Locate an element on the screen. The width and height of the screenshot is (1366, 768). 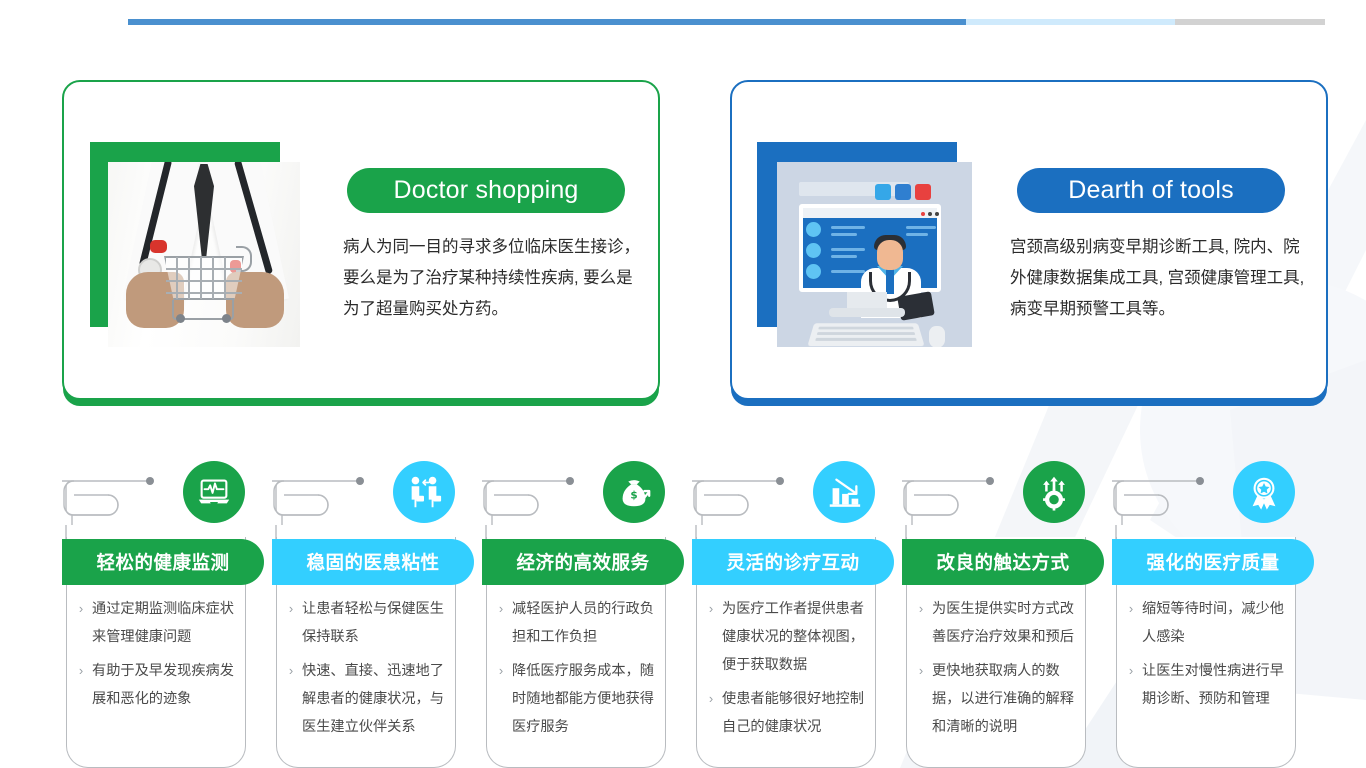
feature-title-health-monitoring: 轻松的健康监测 is located at coordinates (163, 562).